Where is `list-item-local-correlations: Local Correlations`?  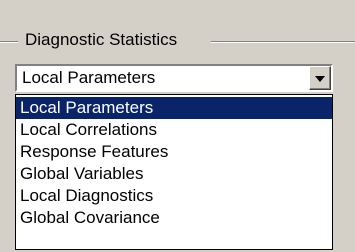
list-item-local-correlations: Local Correlations is located at coordinates (174, 130).